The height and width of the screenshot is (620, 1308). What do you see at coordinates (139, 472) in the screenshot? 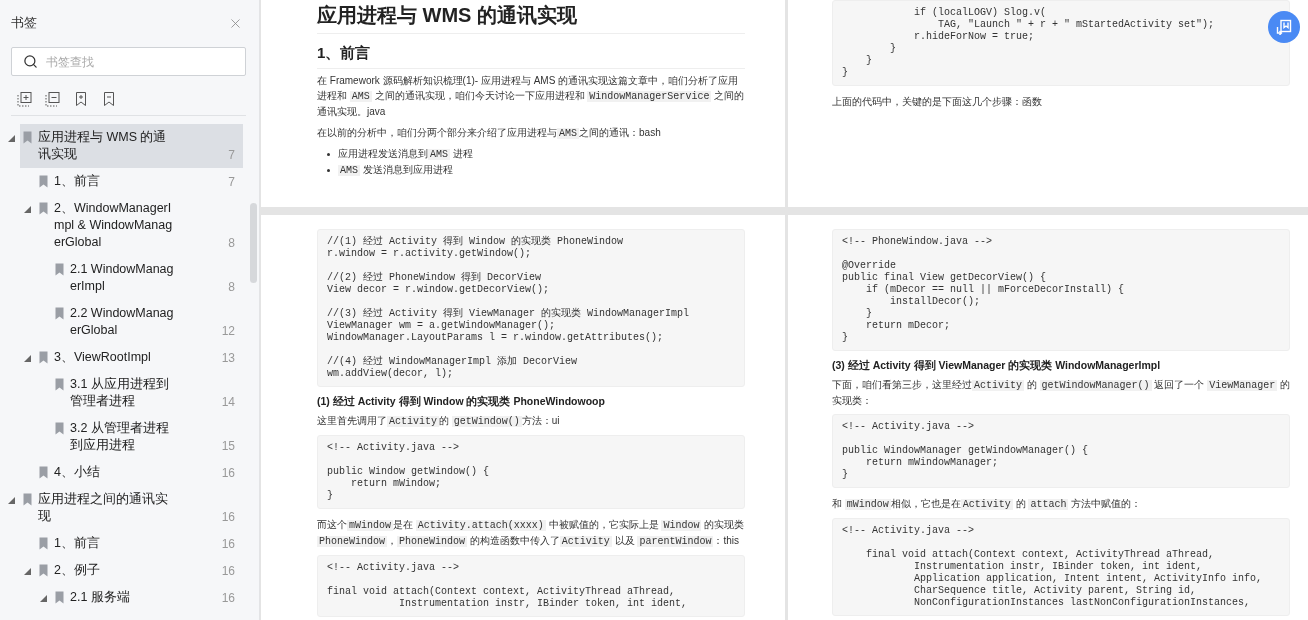
I see `bookmark-item: 4、小结 16` at bounding box center [139, 472].